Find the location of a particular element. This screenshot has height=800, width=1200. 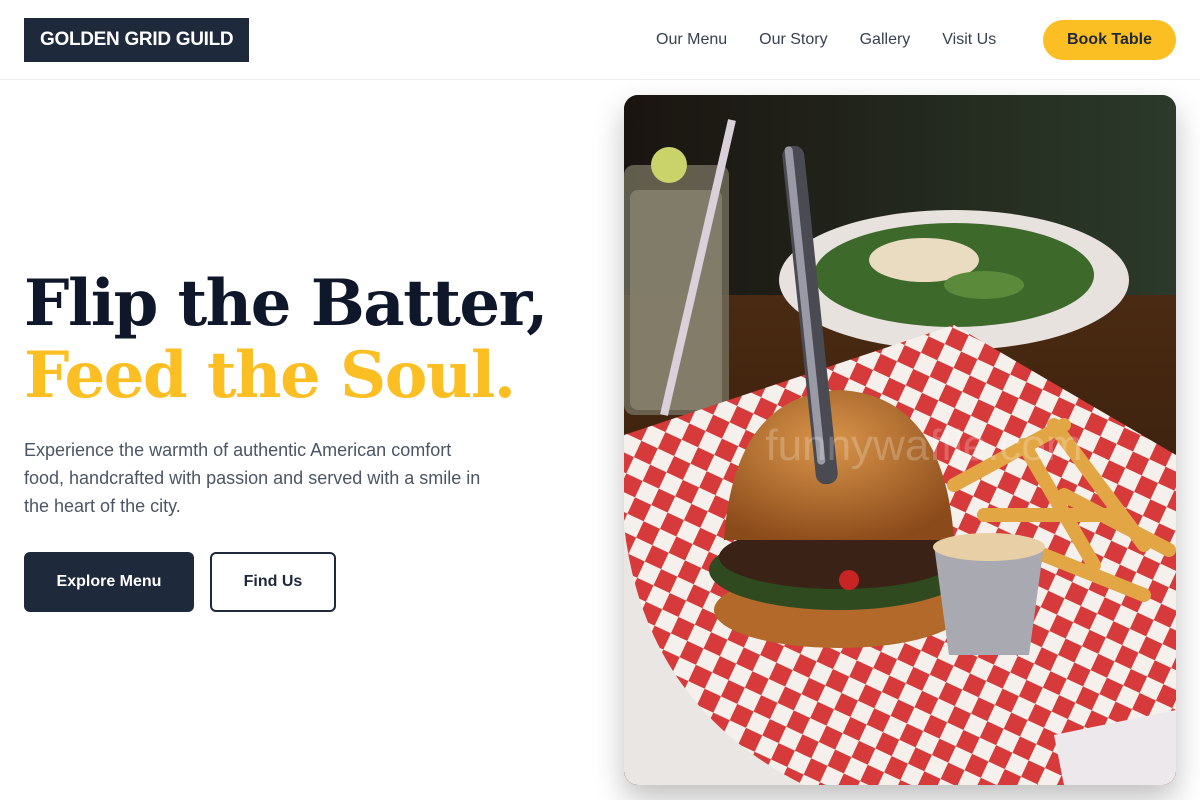

find-us-button: Find Us is located at coordinates (273, 582).